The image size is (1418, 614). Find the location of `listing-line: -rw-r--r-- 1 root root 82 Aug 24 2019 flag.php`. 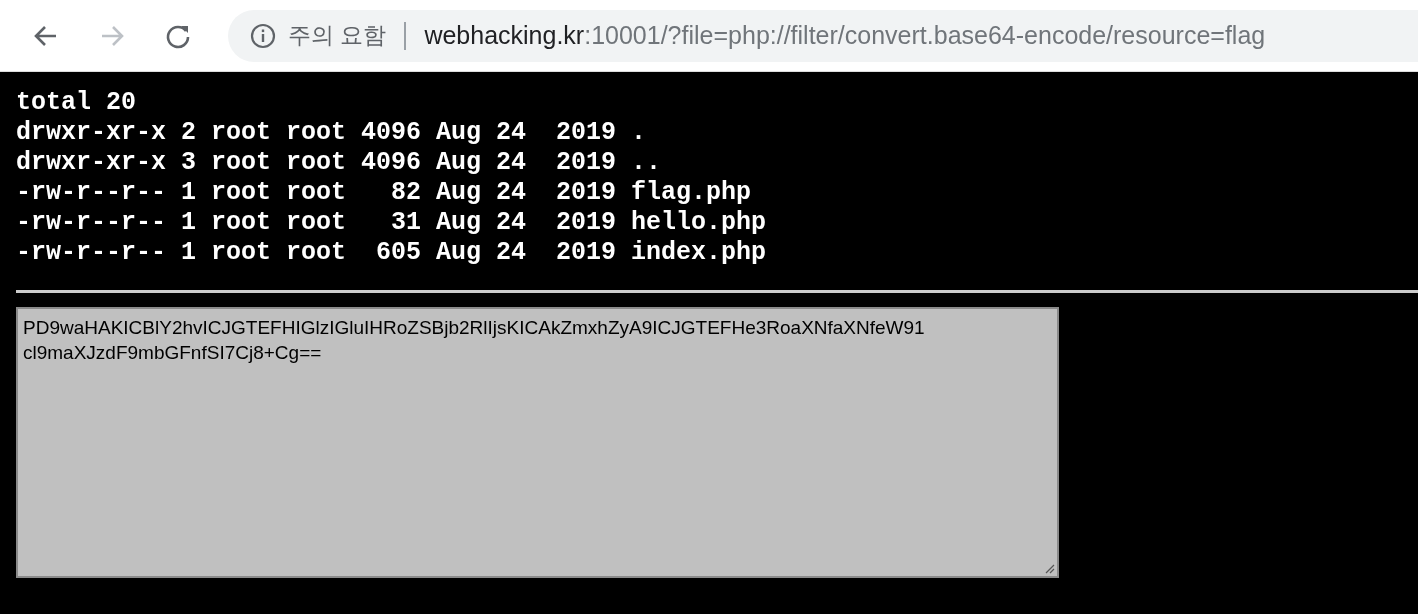

listing-line: -rw-r--r-- 1 root root 82 Aug 24 2019 flag.php is located at coordinates (384, 193).